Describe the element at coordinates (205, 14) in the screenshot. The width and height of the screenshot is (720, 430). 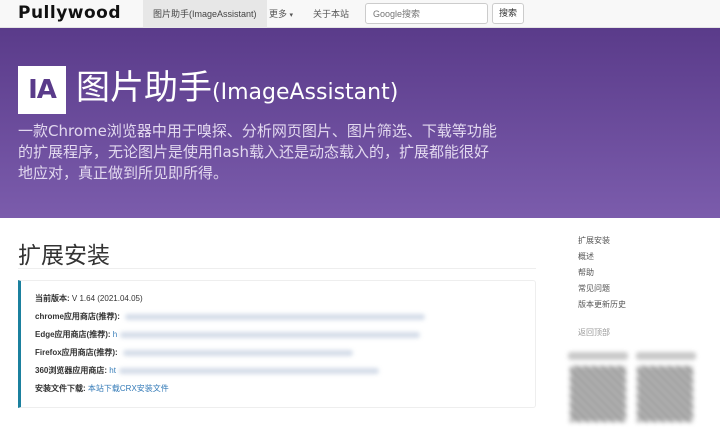
I see `nav-item-imageassistant: 图片助手(ImageAssistant)` at that location.